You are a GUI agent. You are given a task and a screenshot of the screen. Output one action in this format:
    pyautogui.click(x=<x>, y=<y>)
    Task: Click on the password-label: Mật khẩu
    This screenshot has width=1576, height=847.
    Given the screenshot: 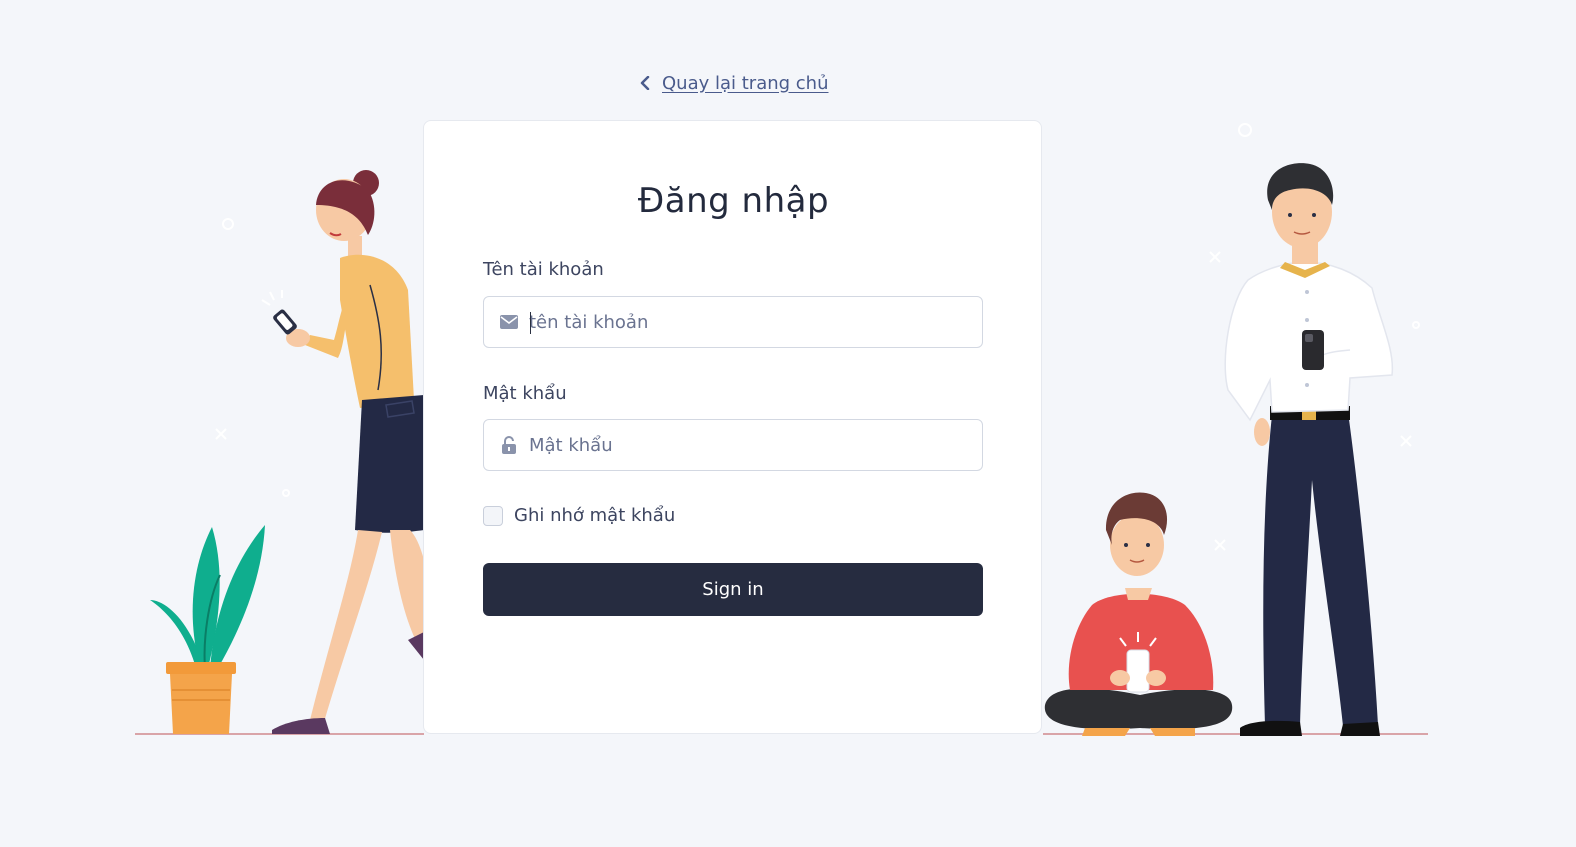 What is the action you would take?
    pyautogui.click(x=525, y=393)
    